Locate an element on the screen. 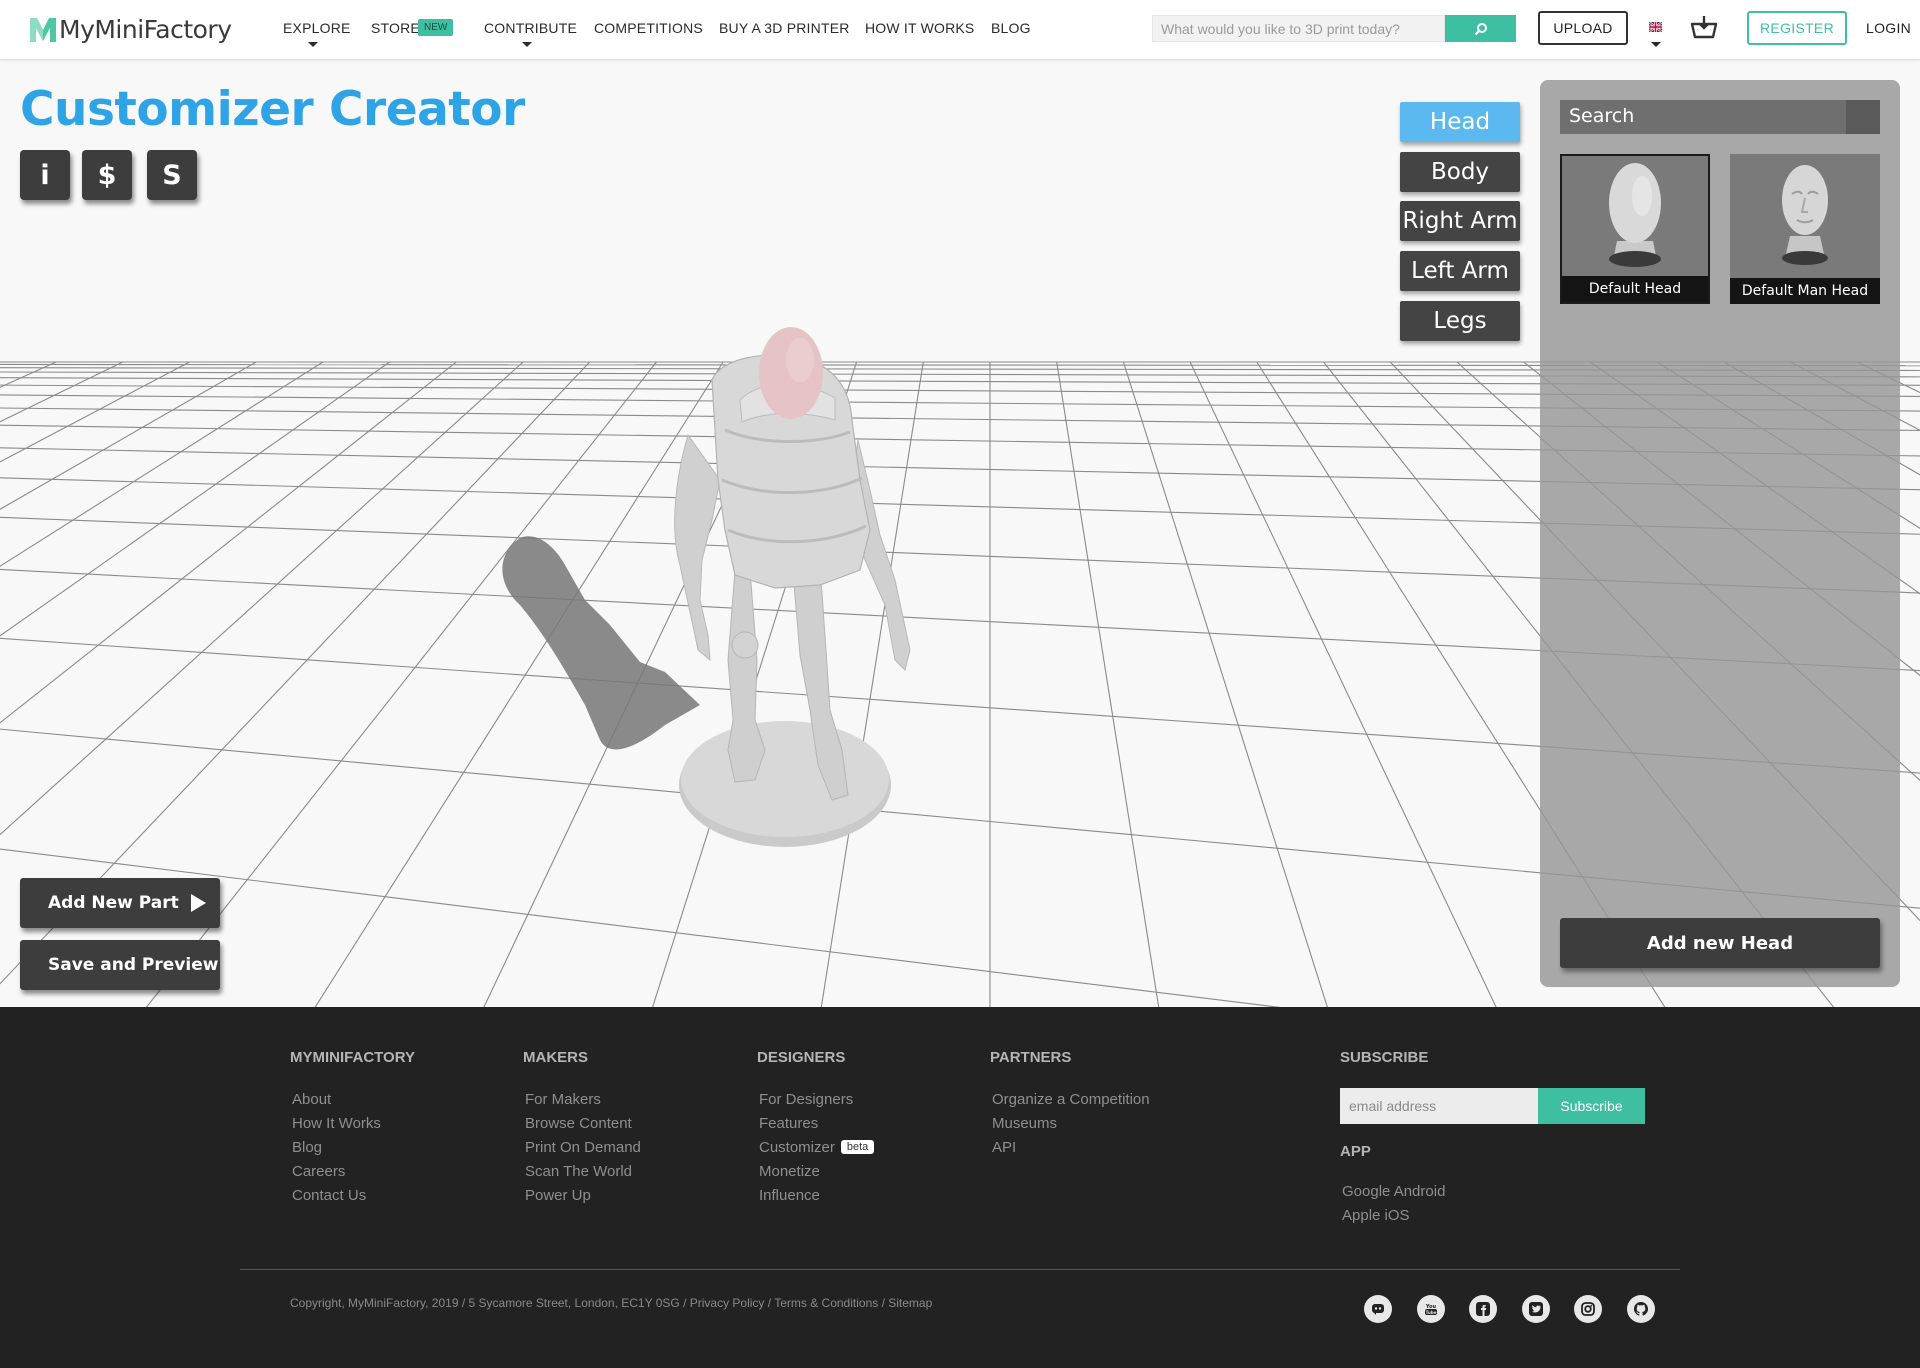 This screenshot has height=1368, width=1920. beta-badge: beta is located at coordinates (857, 1147).